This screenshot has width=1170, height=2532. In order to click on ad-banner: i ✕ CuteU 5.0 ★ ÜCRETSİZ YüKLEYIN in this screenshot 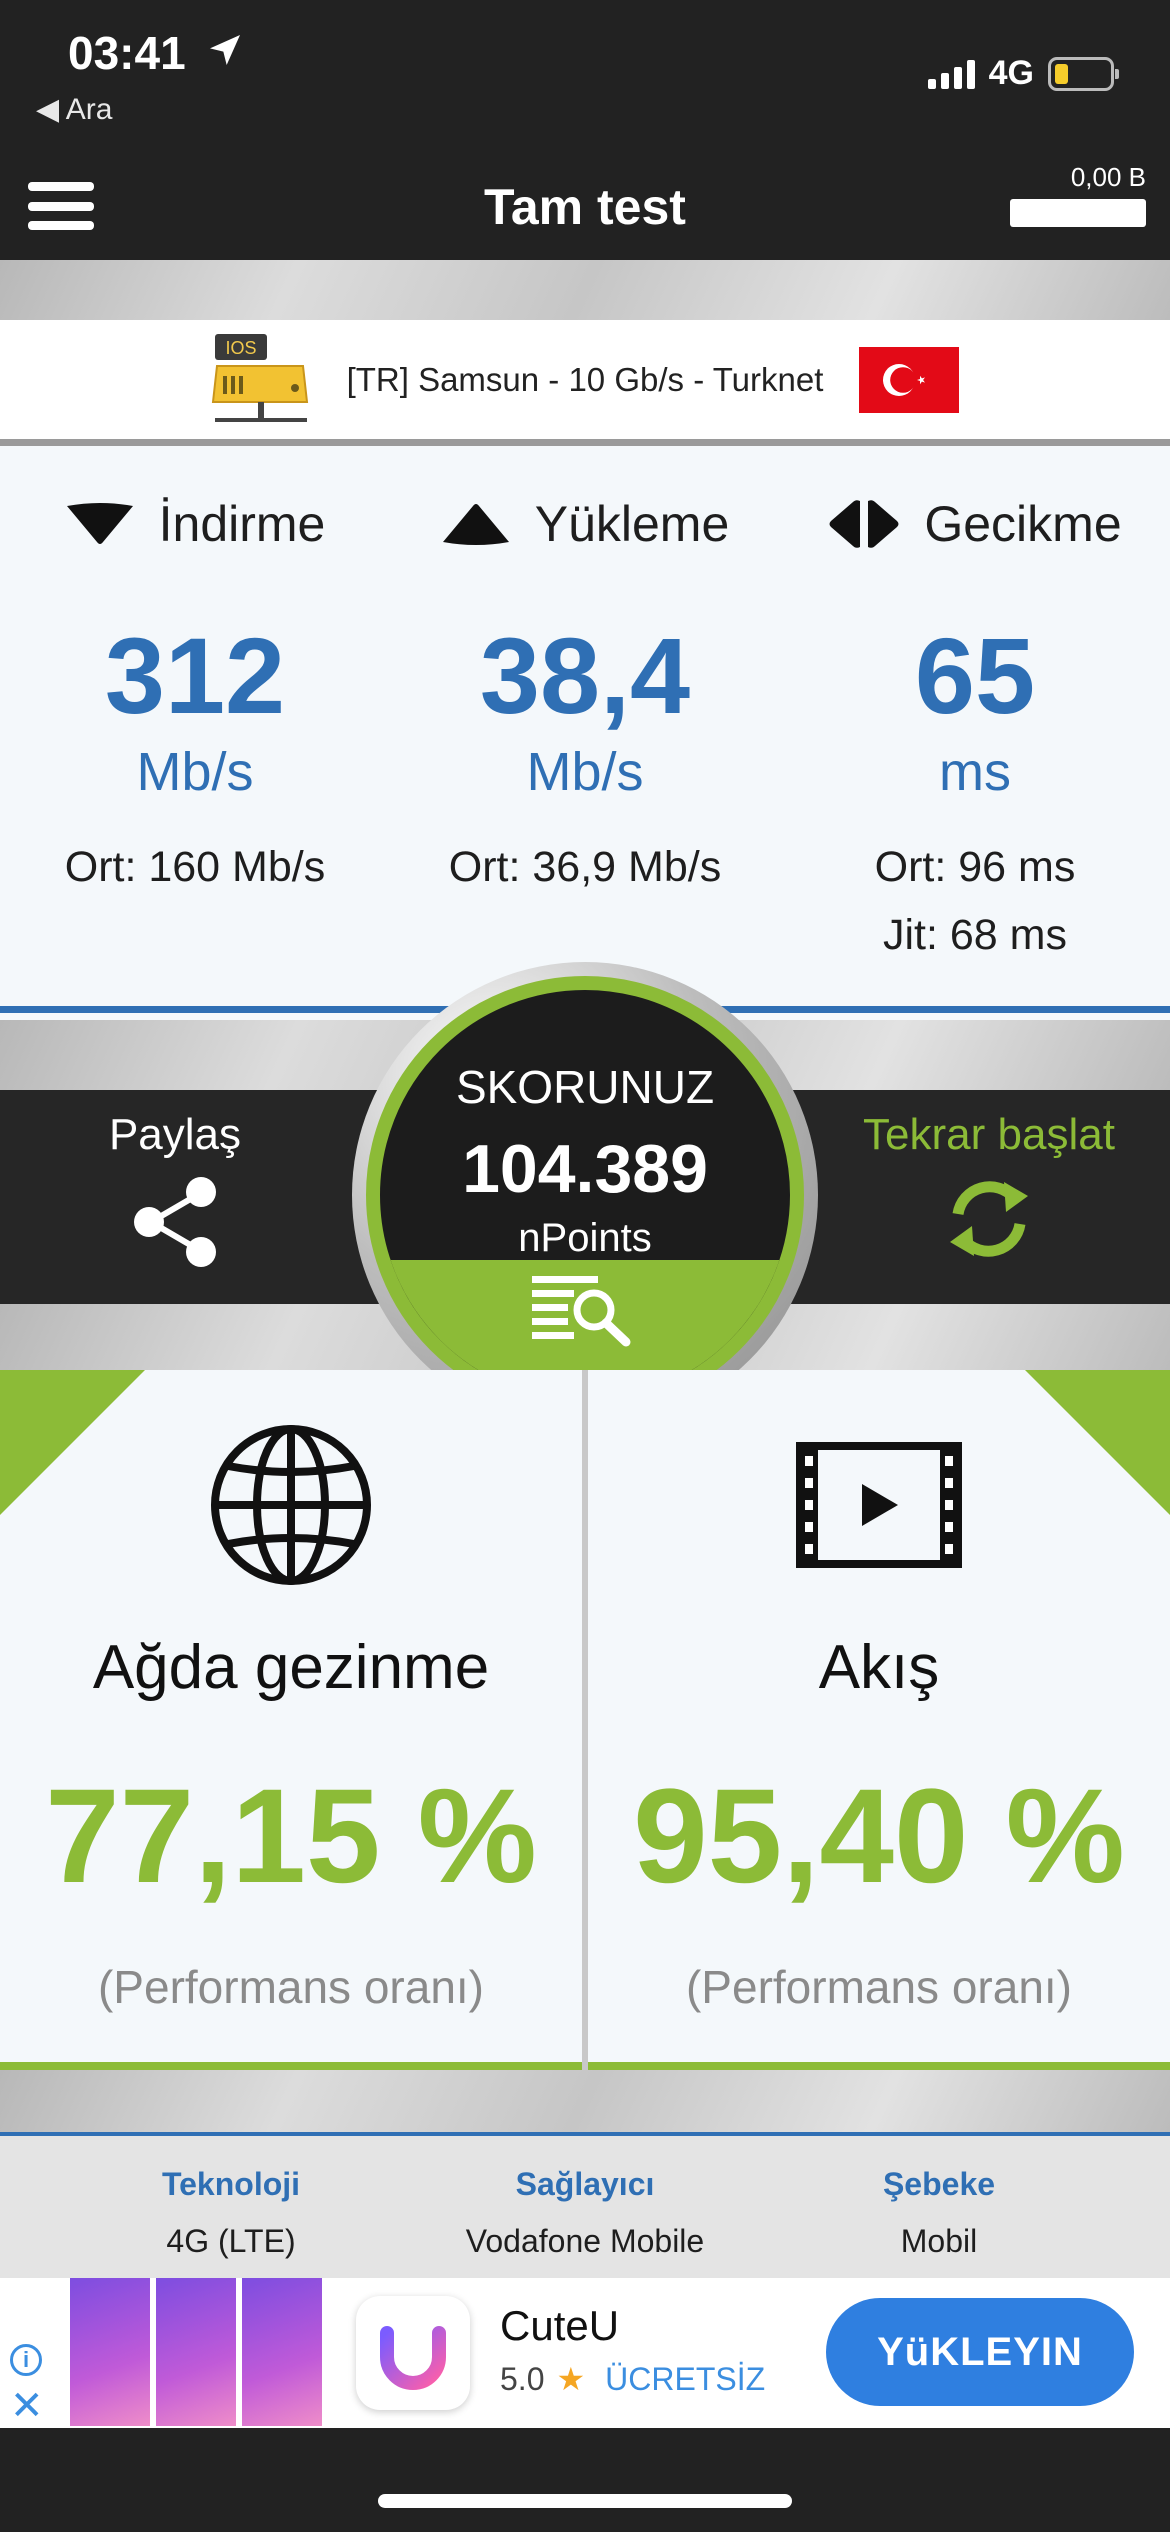, I will do `click(585, 2353)`.